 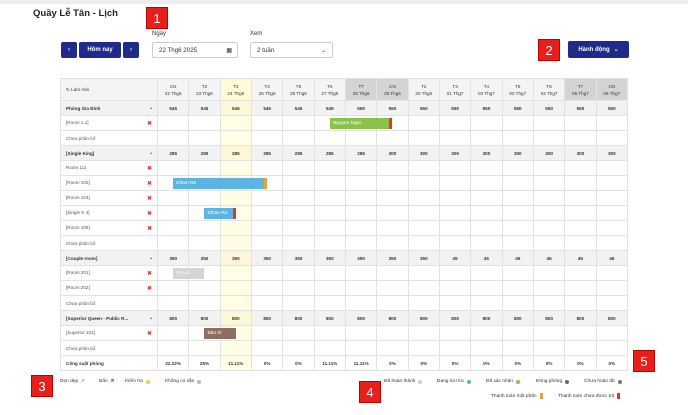 What do you see at coordinates (109, 153) in the screenshot?
I see `room-type-row: [Single King] •` at bounding box center [109, 153].